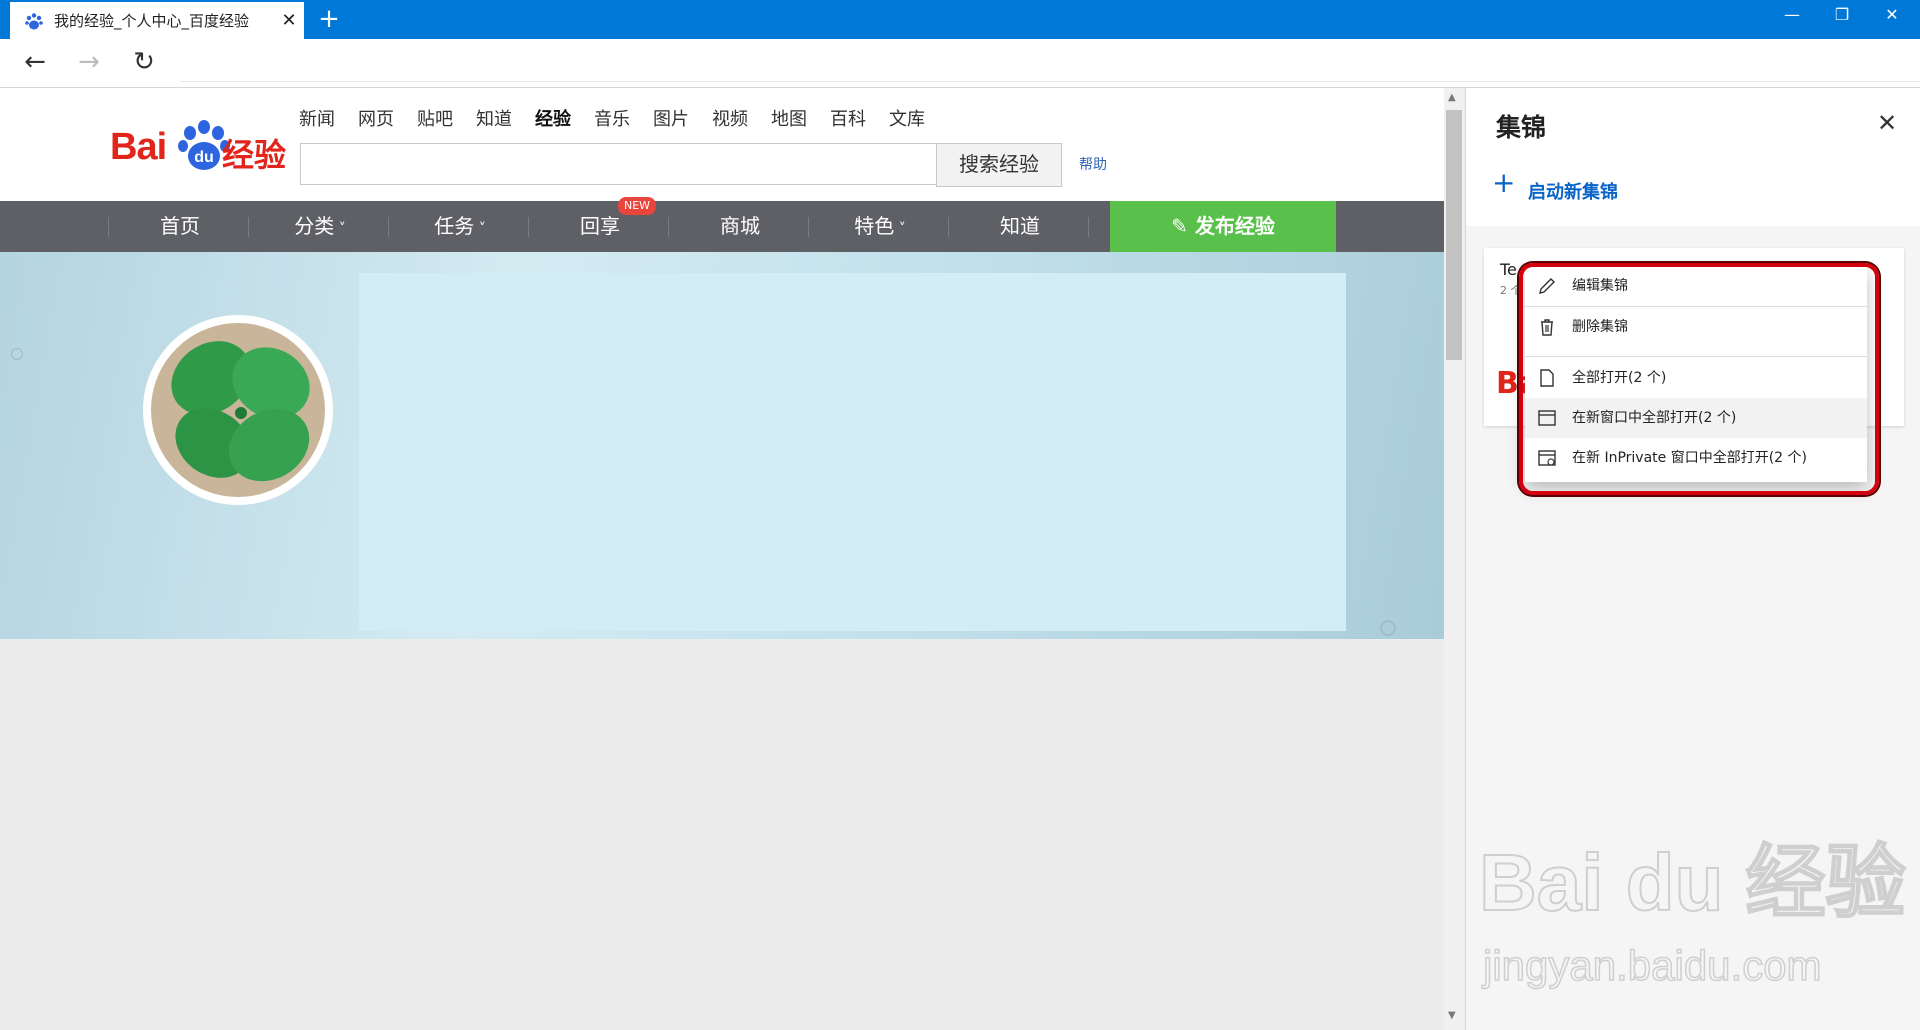 The height and width of the screenshot is (1030, 1920). What do you see at coordinates (999, 165) in the screenshot?
I see `search-button: 搜索经验` at bounding box center [999, 165].